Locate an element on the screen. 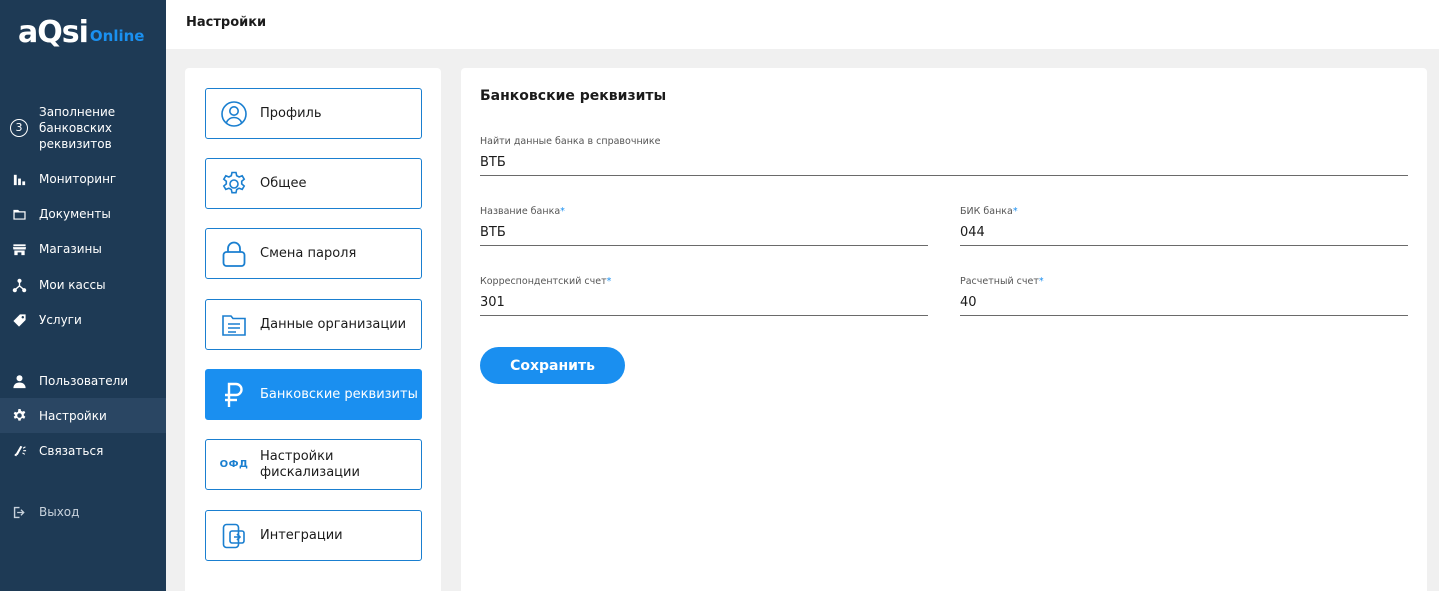 The width and height of the screenshot is (1439, 591). sidebar-item-label: Пользователи is located at coordinates (84, 381).